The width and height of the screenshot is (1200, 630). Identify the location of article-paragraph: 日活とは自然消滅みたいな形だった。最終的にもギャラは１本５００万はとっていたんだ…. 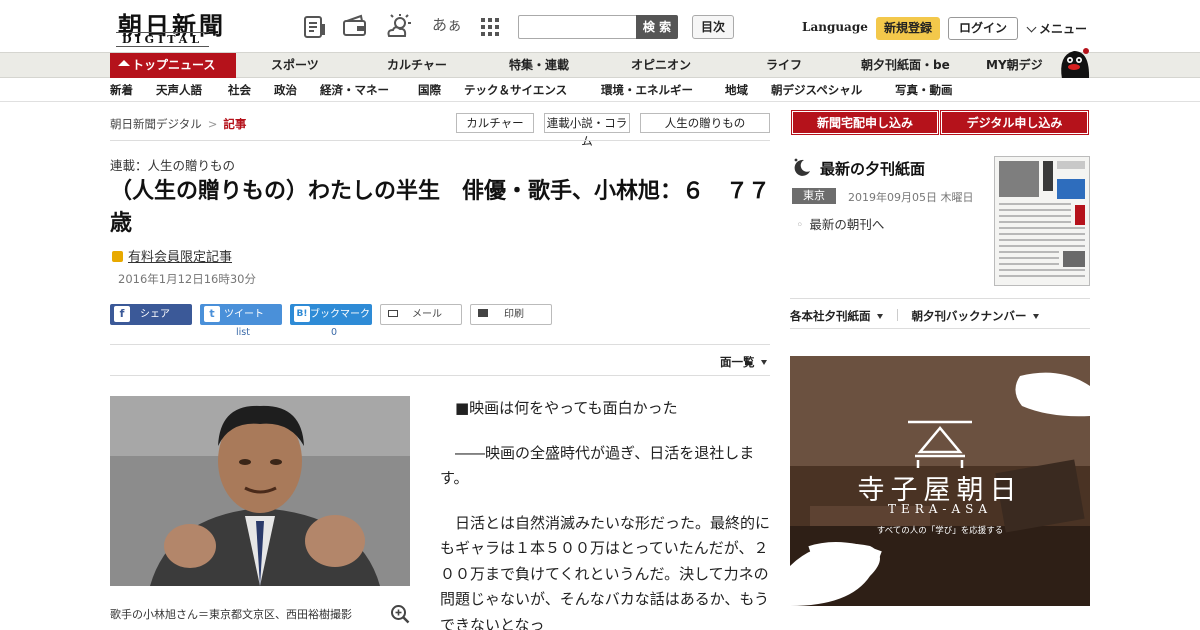
(605, 571).